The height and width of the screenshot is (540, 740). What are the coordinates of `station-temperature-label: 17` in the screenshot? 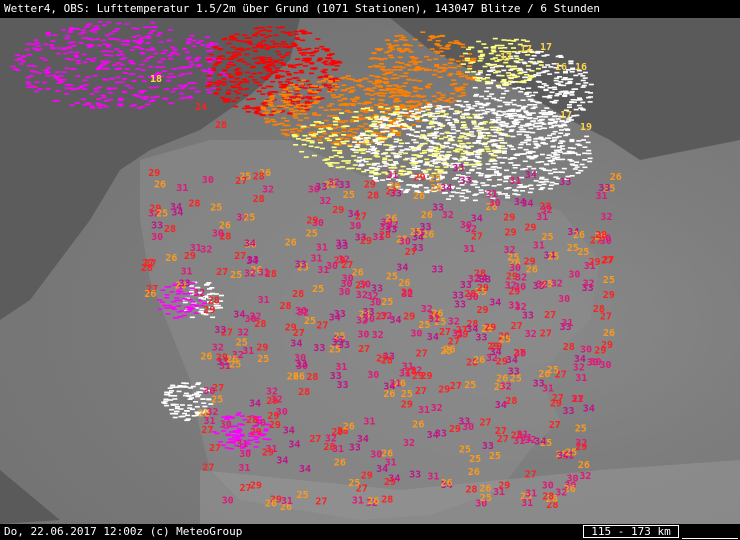 It's located at (546, 47).